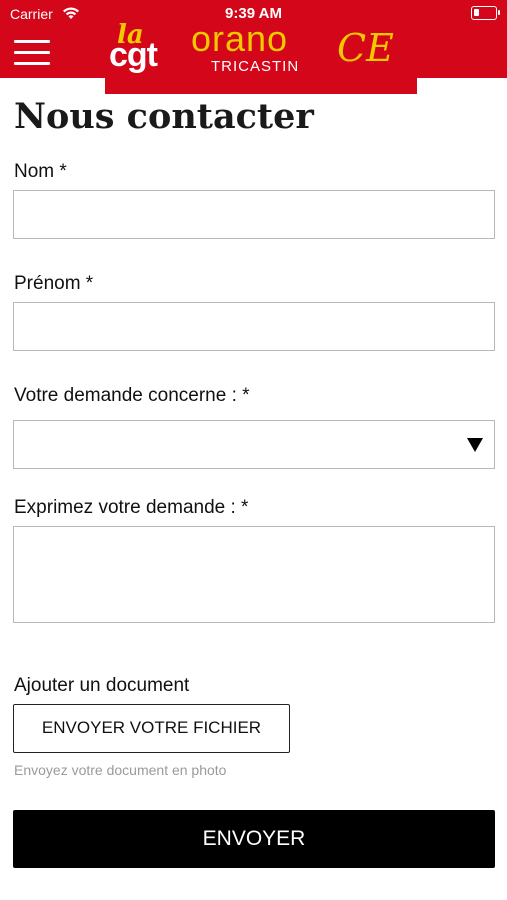 Image resolution: width=507 pixels, height=900 pixels. What do you see at coordinates (32, 53) in the screenshot?
I see `hamburger-menu-icon` at bounding box center [32, 53].